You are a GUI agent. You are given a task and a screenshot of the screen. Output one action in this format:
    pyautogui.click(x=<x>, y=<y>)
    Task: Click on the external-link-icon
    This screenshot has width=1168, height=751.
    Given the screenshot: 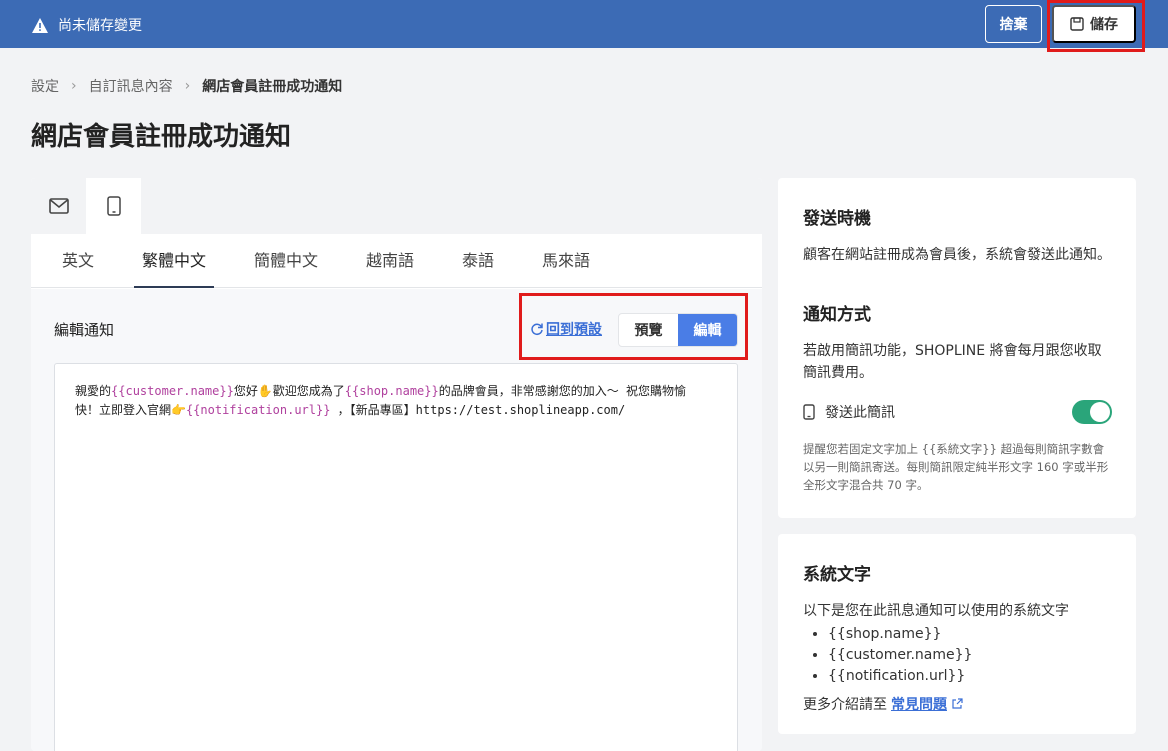 What is the action you would take?
    pyautogui.click(x=957, y=704)
    